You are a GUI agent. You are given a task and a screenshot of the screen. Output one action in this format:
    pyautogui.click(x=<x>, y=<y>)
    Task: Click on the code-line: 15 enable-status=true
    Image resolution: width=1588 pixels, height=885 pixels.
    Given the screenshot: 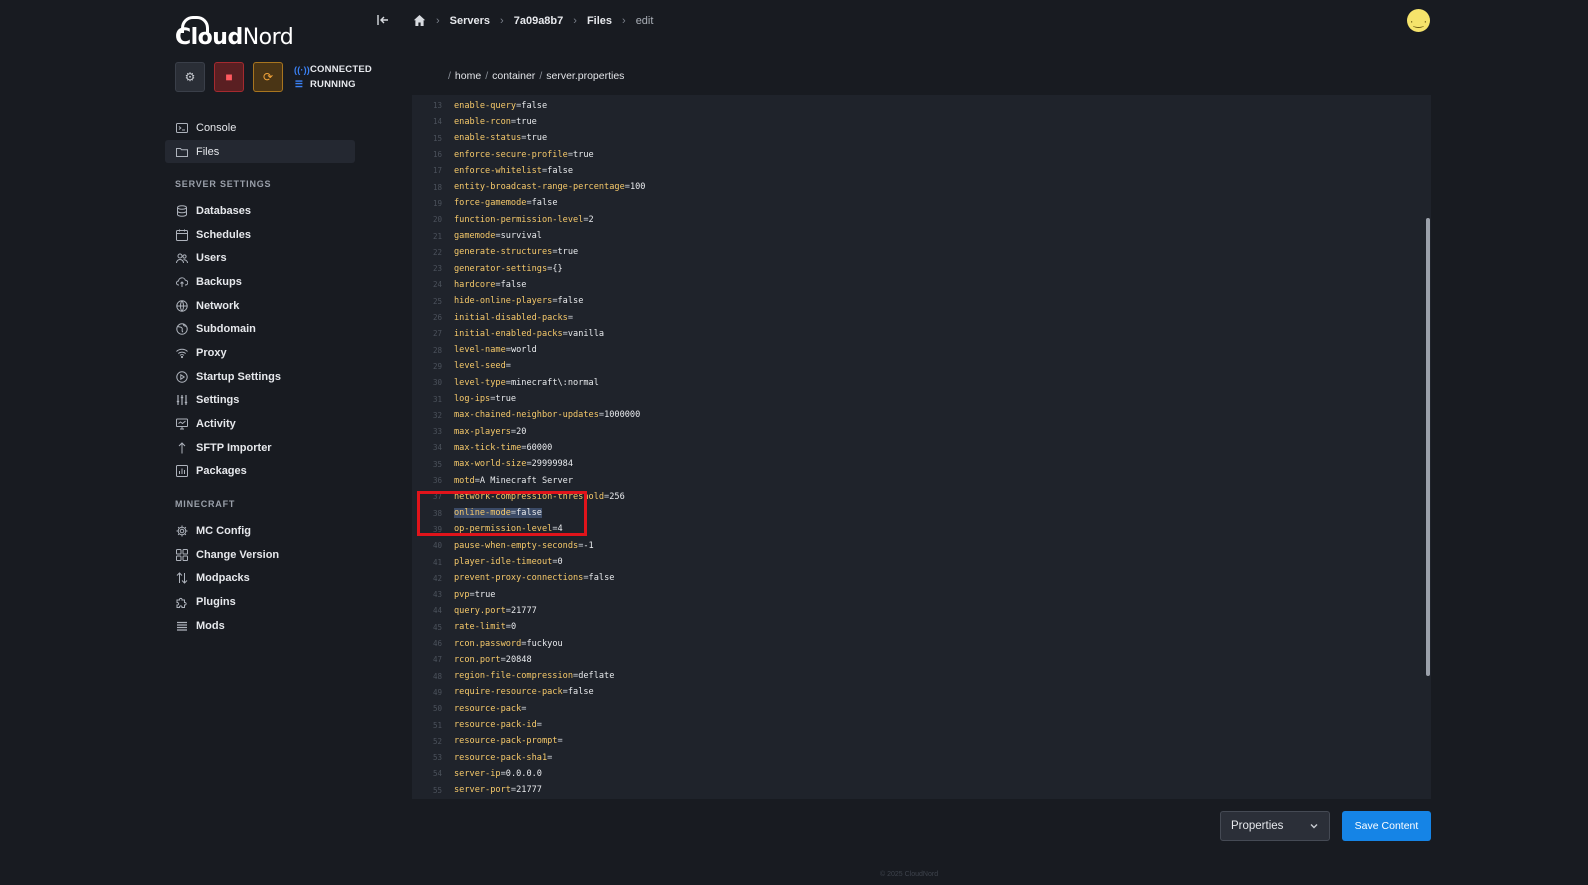 What is the action you would take?
    pyautogui.click(x=479, y=138)
    